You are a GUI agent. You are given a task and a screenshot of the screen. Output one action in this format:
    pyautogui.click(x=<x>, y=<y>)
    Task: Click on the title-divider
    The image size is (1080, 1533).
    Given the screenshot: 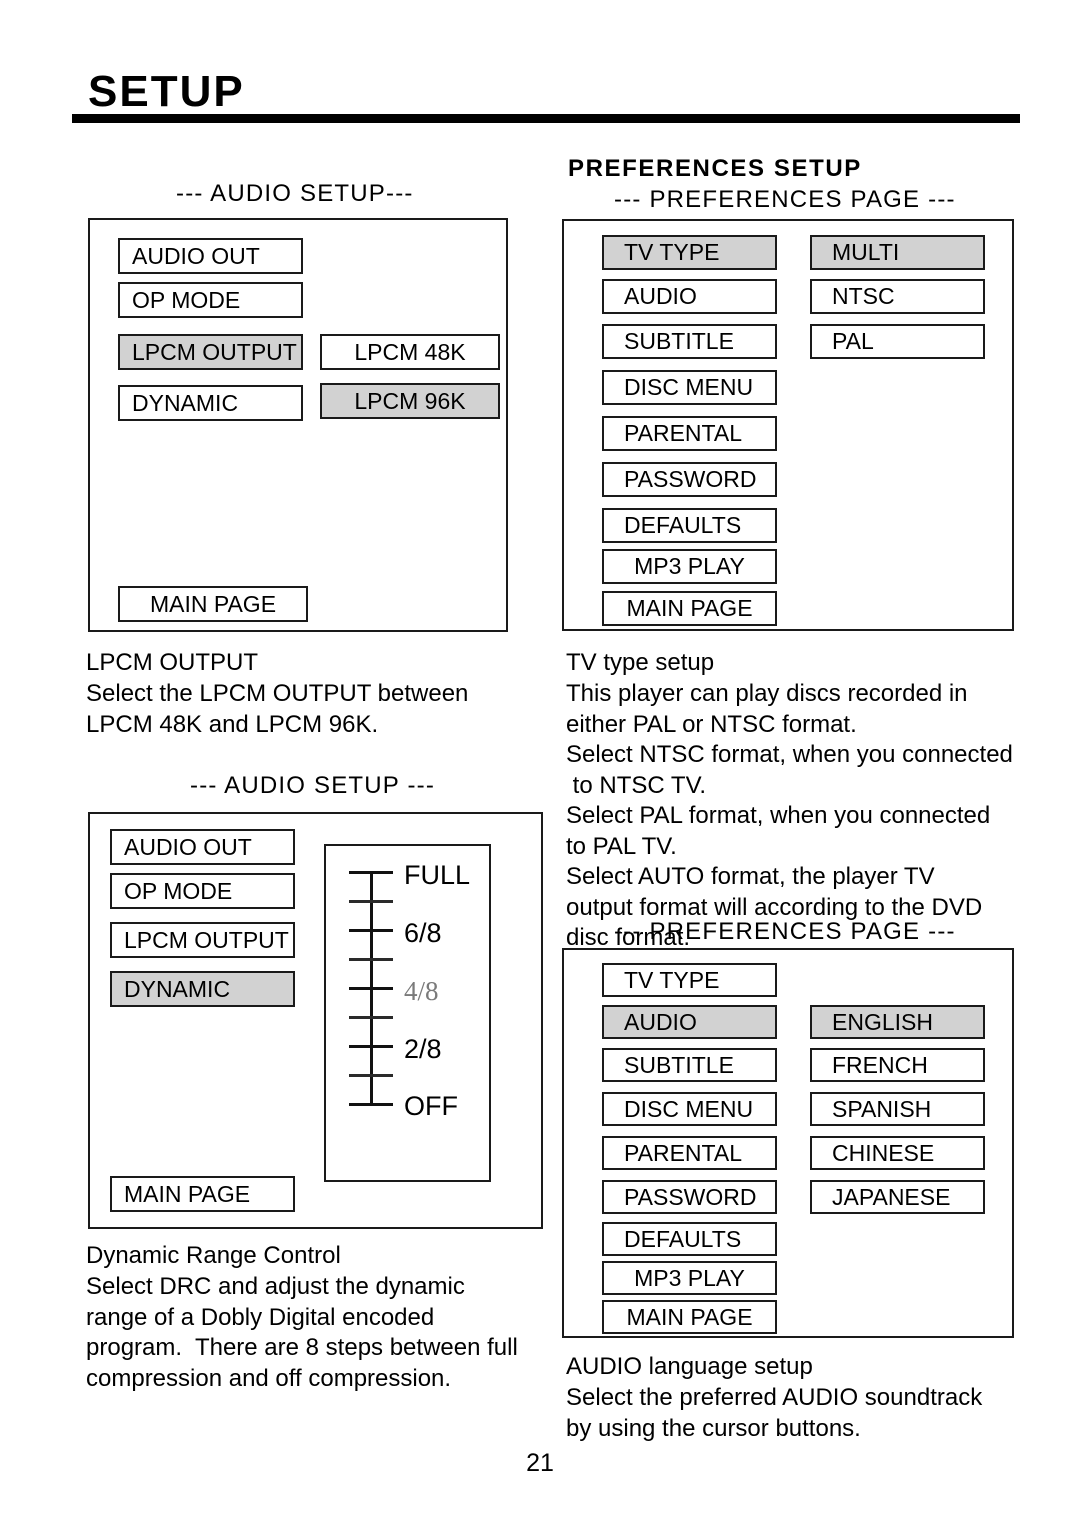 What is the action you would take?
    pyautogui.click(x=546, y=118)
    